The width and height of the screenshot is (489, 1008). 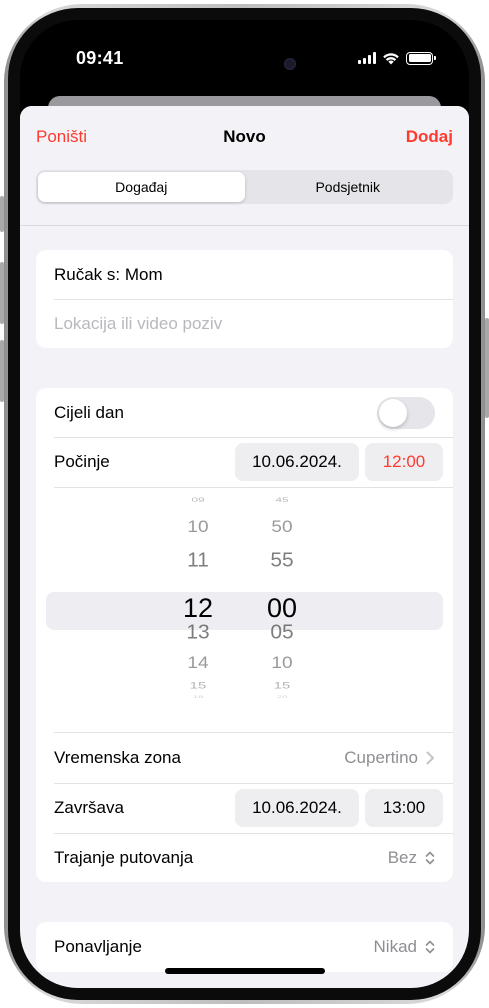 What do you see at coordinates (2, 293) in the screenshot?
I see `volume-up-button` at bounding box center [2, 293].